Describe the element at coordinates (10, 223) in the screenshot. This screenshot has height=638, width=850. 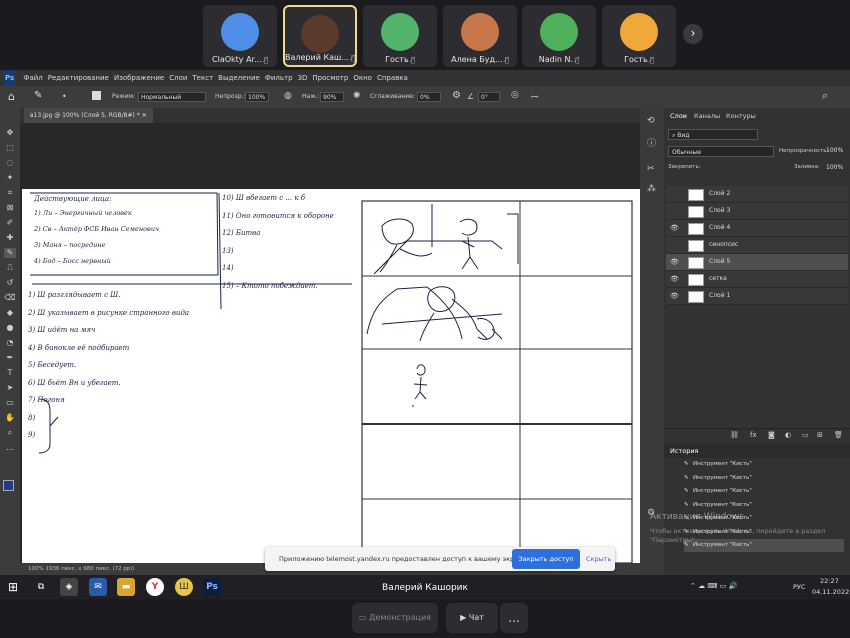
I see `eyedropper-icon: ✐` at that location.